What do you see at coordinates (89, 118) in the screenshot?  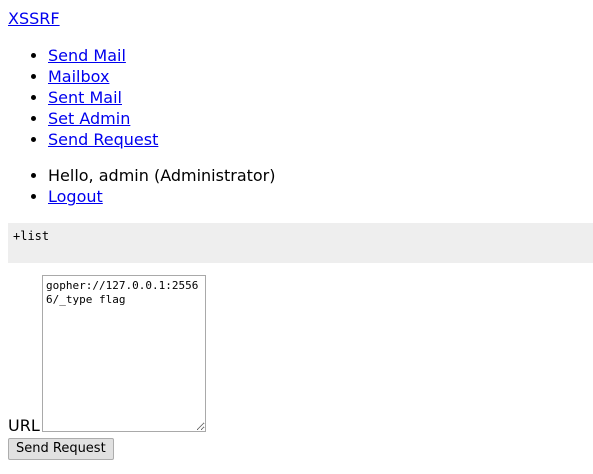 I see `set-admin-link: Set Admin` at bounding box center [89, 118].